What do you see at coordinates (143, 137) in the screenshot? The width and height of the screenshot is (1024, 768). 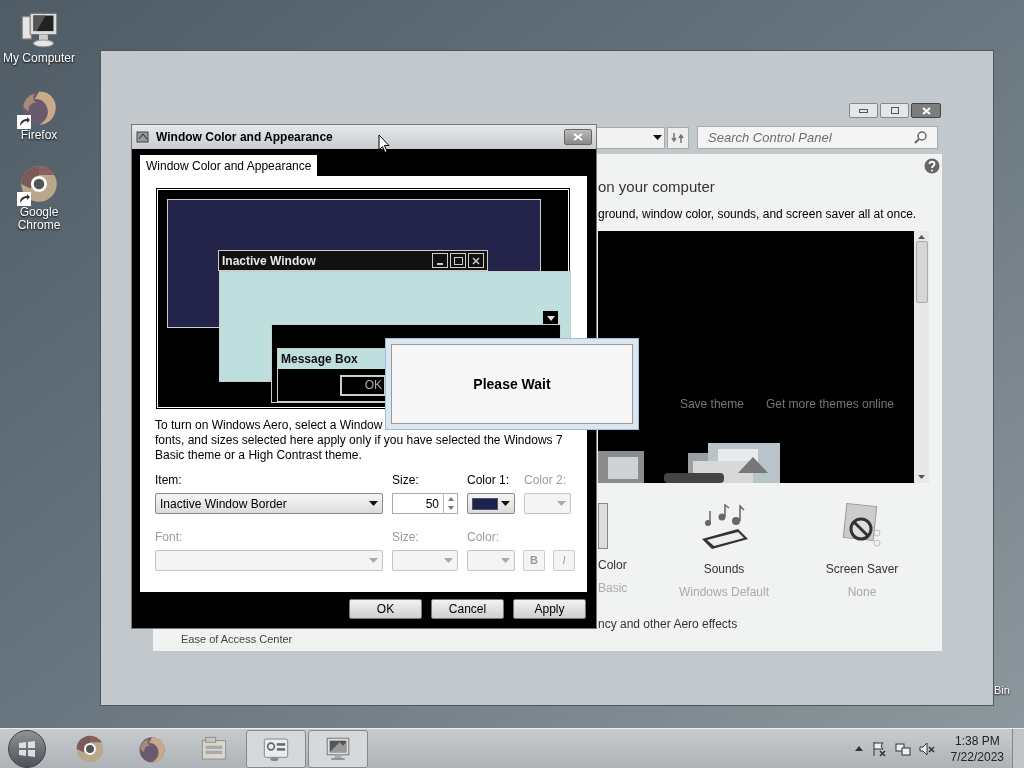 I see `app-icon` at bounding box center [143, 137].